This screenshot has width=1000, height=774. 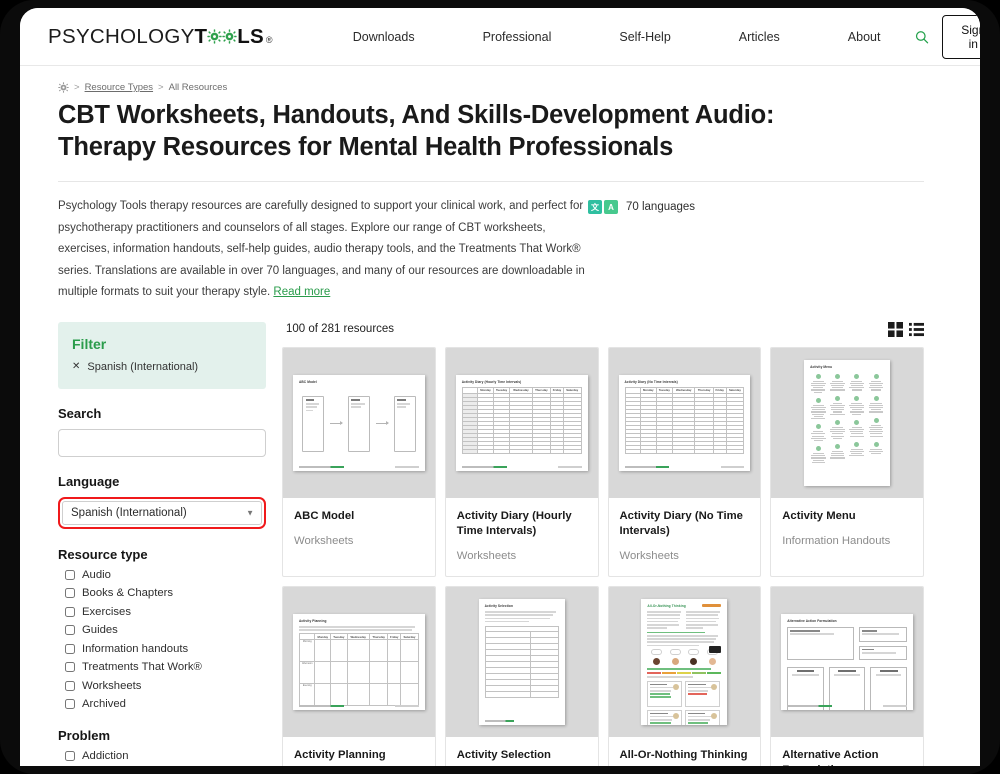 What do you see at coordinates (89, 481) in the screenshot?
I see `language-field-label: Language` at bounding box center [89, 481].